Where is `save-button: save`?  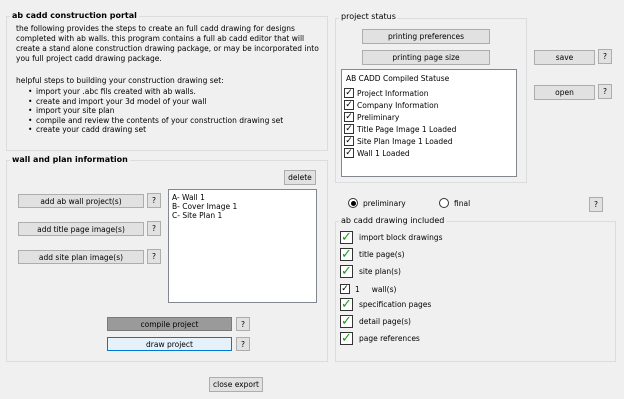 save-button: save is located at coordinates (564, 57).